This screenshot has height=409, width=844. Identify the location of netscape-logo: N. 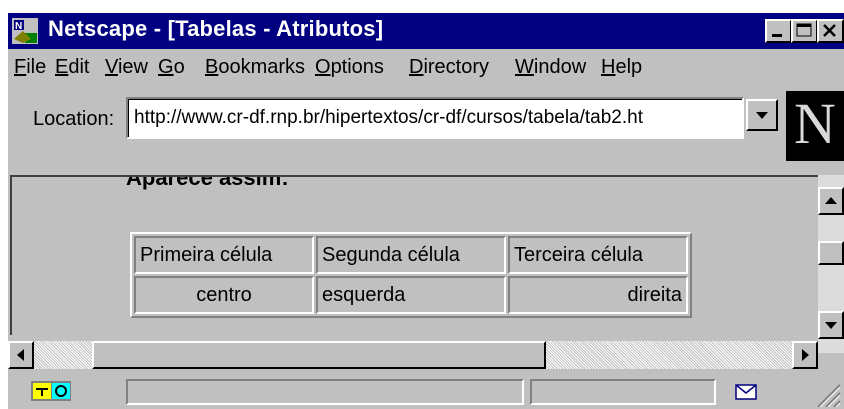
(815, 126).